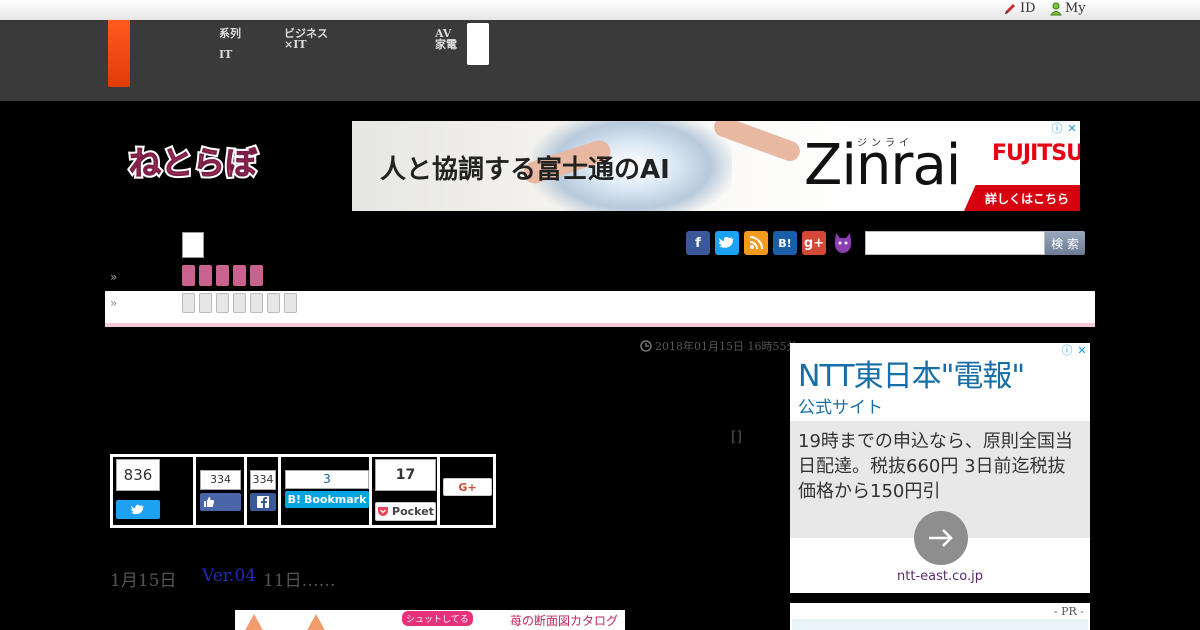 The height and width of the screenshot is (630, 1200). Describe the element at coordinates (525, 170) in the screenshot. I see `ad-headline: 人と協調する富士通のAI` at that location.